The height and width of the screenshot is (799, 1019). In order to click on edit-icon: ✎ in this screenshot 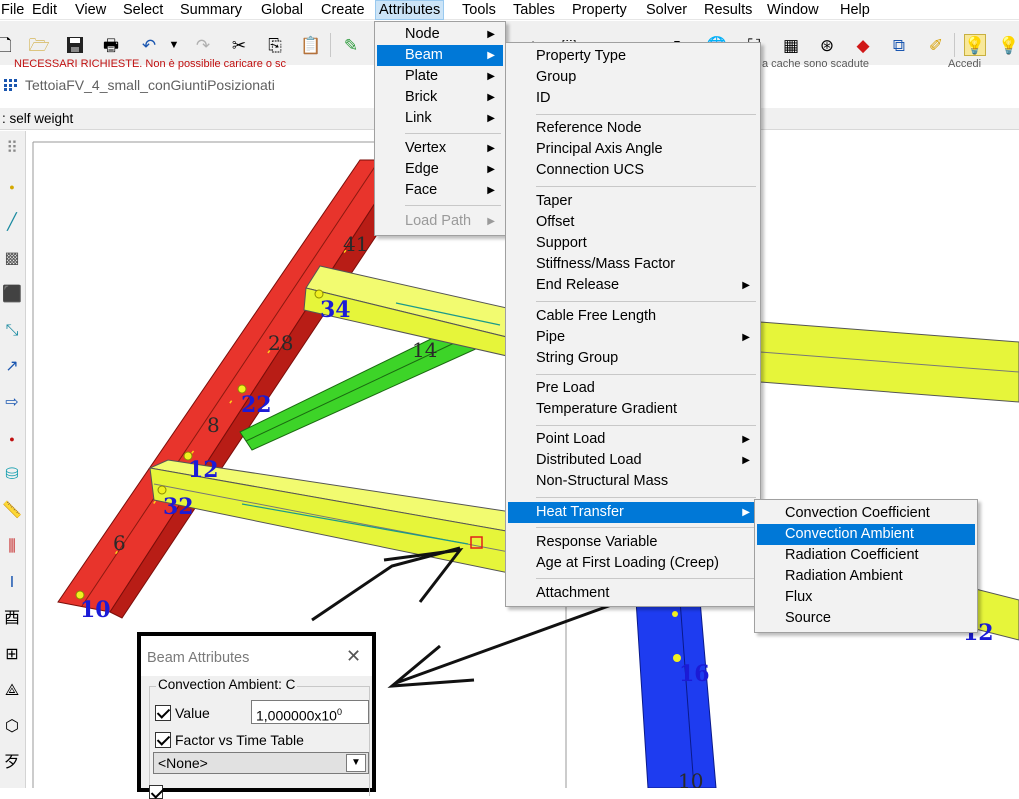, I will do `click(351, 45)`.